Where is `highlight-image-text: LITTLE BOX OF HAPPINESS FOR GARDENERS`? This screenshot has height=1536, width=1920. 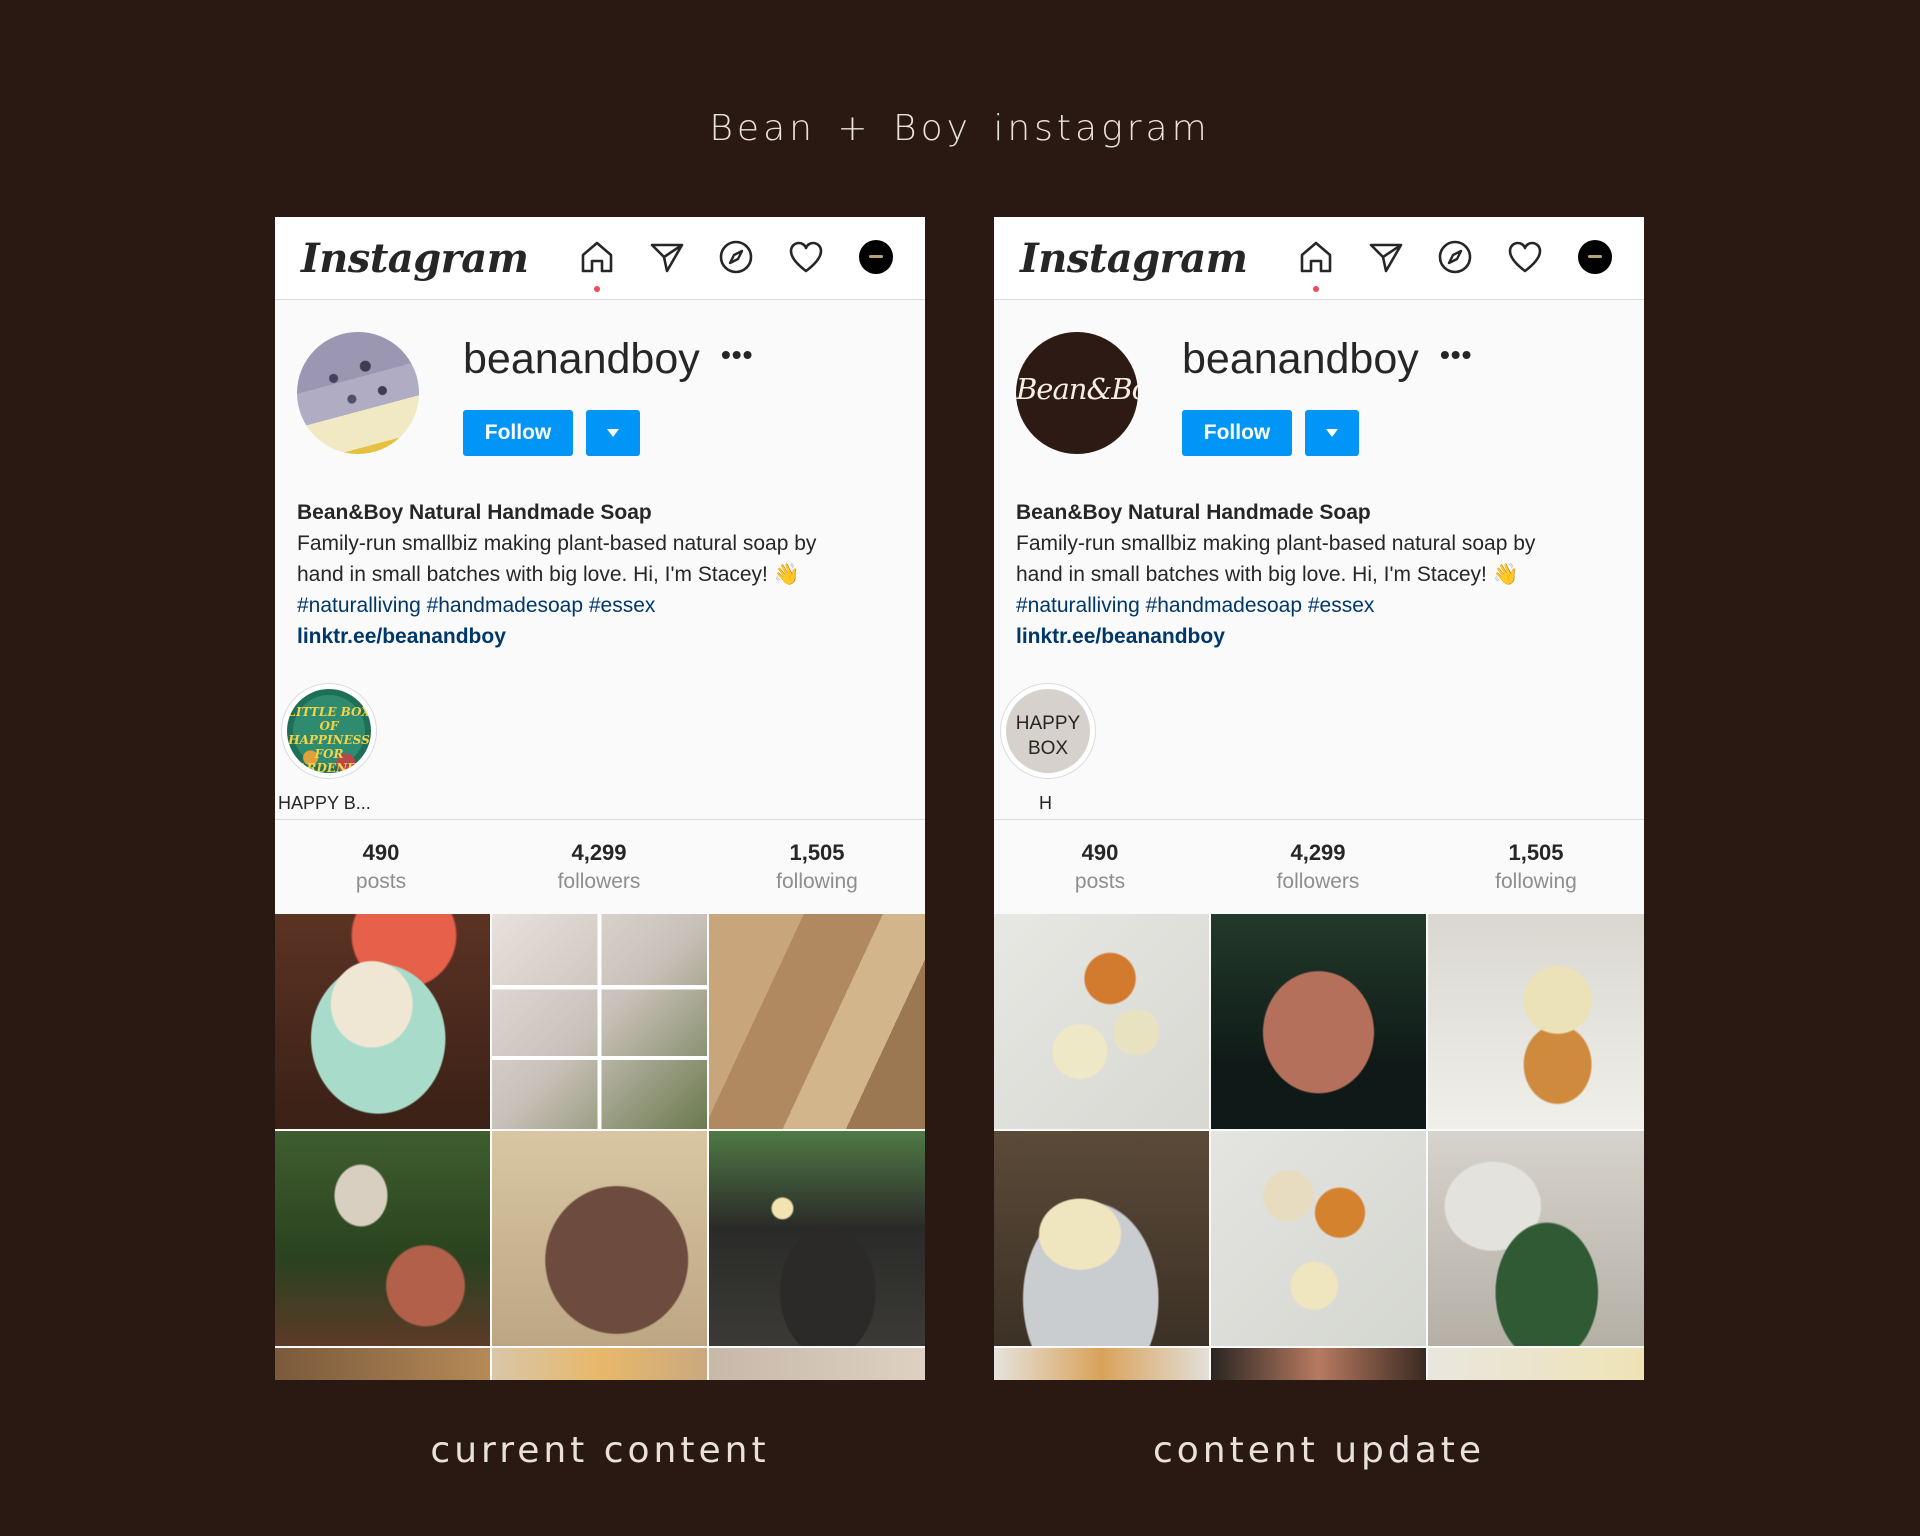
highlight-image-text: LITTLE BOX OF HAPPINESS FOR GARDENERS is located at coordinates (329, 739).